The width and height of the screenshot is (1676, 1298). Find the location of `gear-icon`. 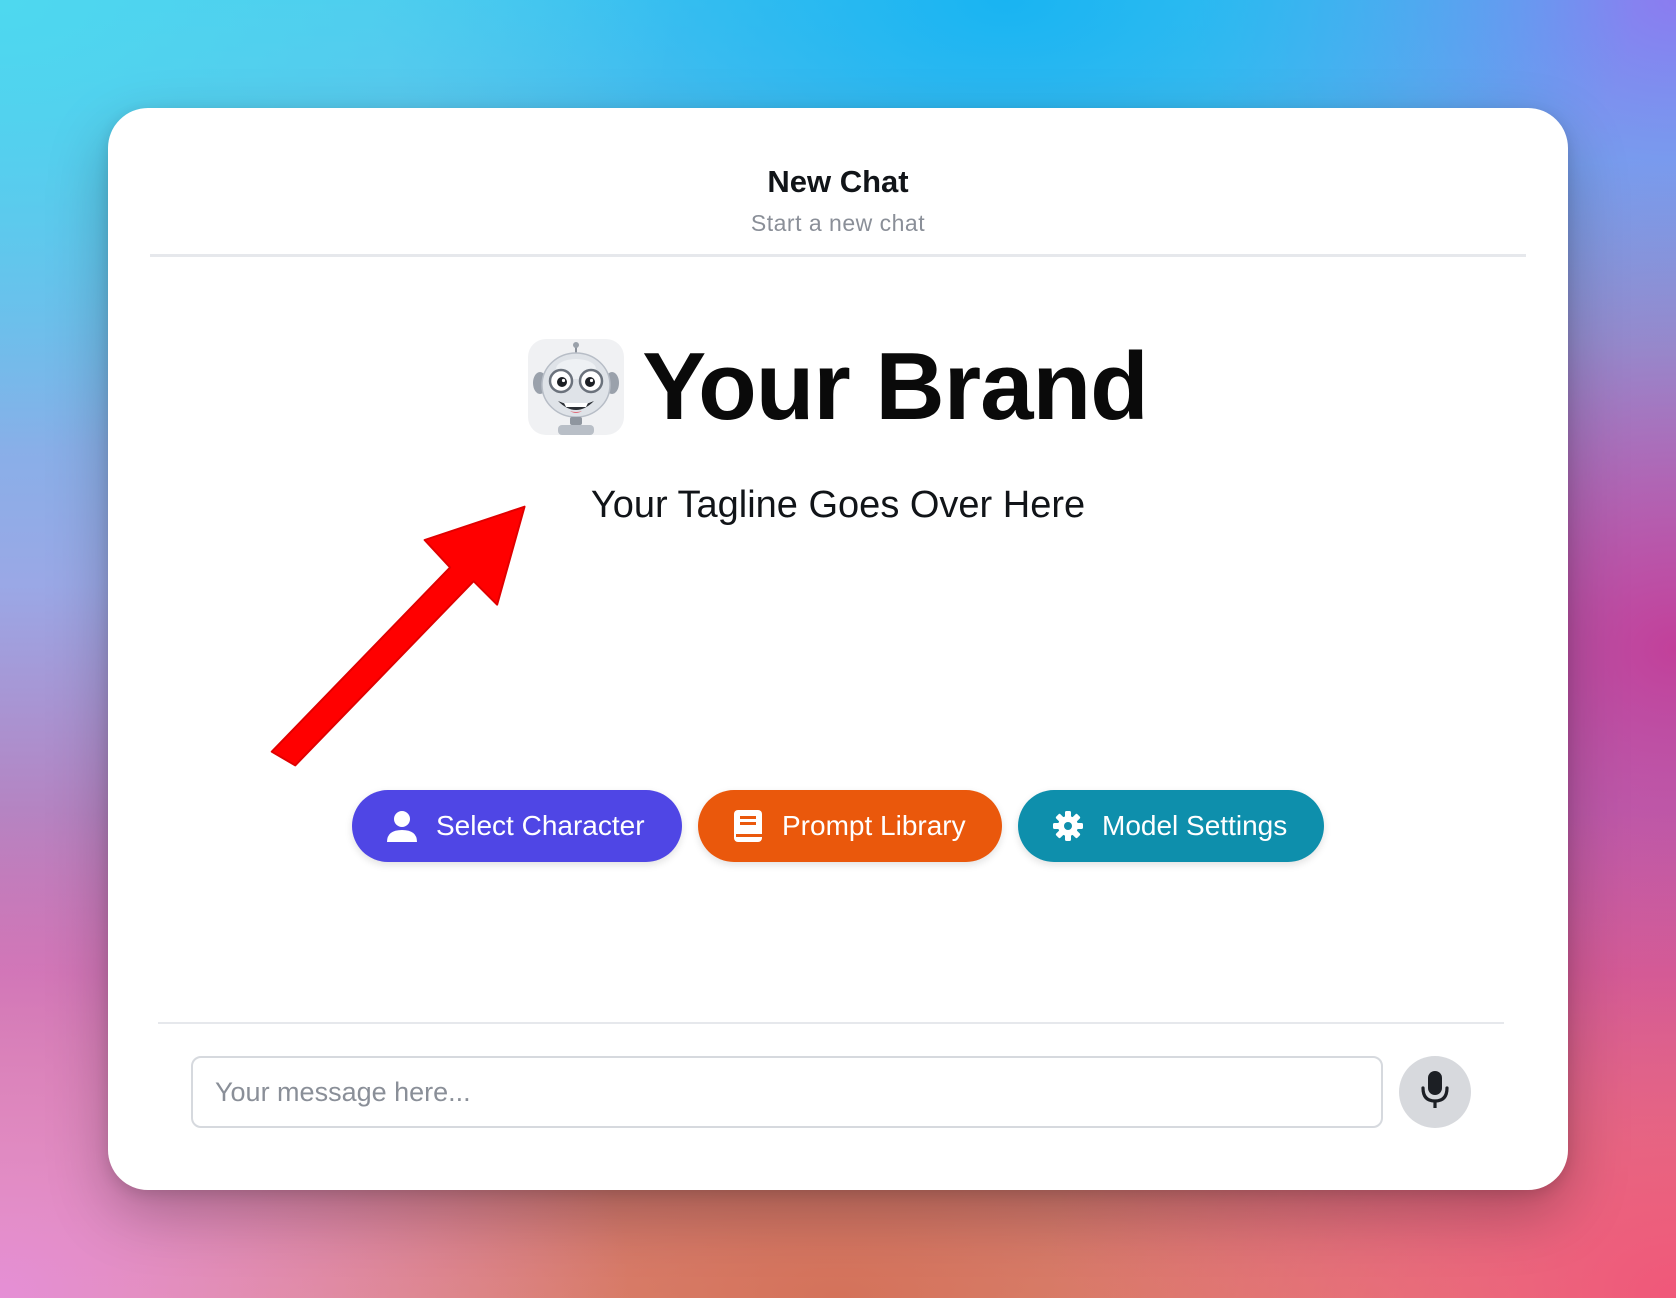

gear-icon is located at coordinates (1068, 826).